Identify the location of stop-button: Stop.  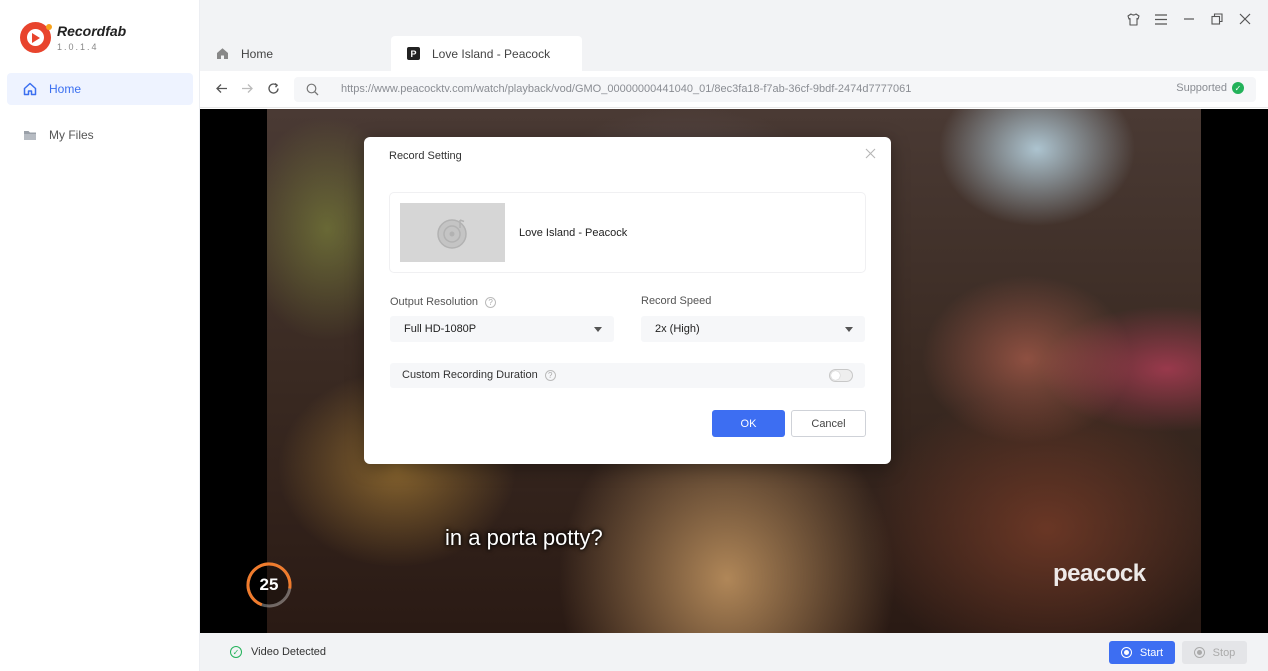
(1214, 652).